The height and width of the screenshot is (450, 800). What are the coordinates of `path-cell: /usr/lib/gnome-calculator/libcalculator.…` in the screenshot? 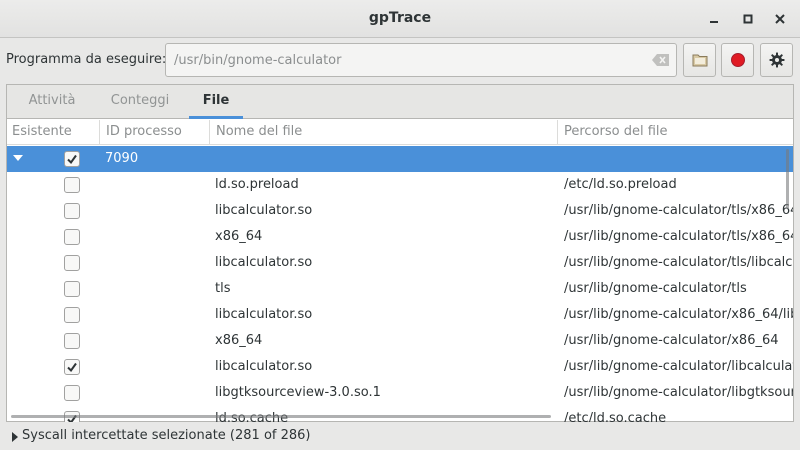 It's located at (678, 366).